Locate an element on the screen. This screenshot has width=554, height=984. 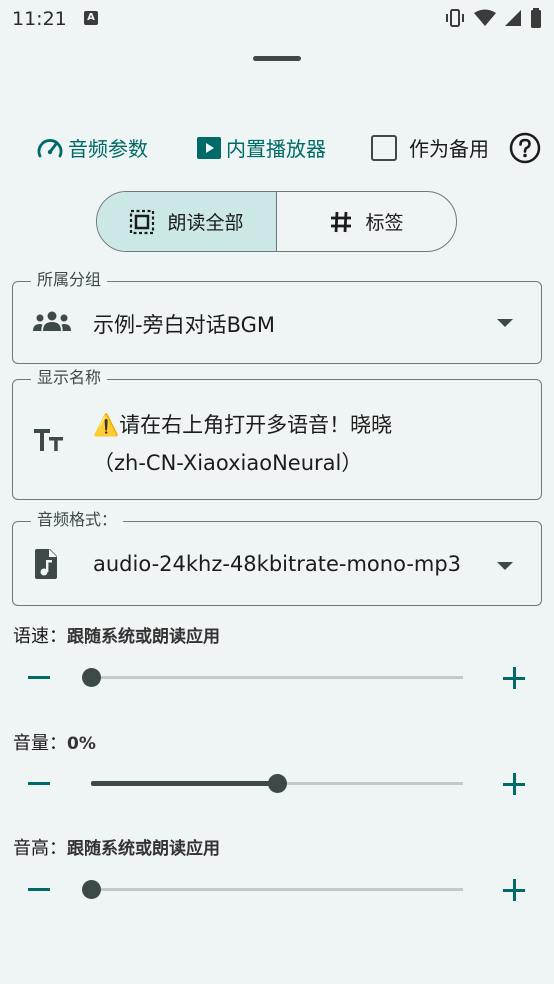
read-all-label: 朗读全部 is located at coordinates (205, 223).